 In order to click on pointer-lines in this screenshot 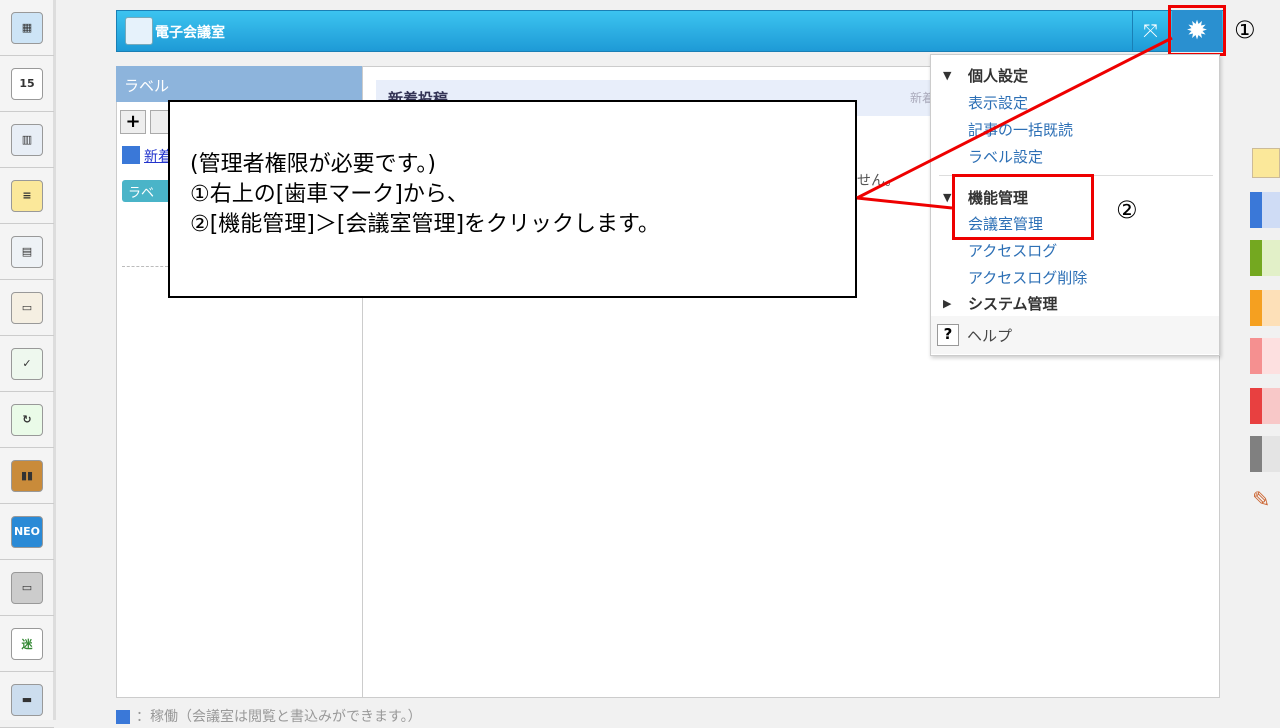, I will do `click(1014, 123)`.